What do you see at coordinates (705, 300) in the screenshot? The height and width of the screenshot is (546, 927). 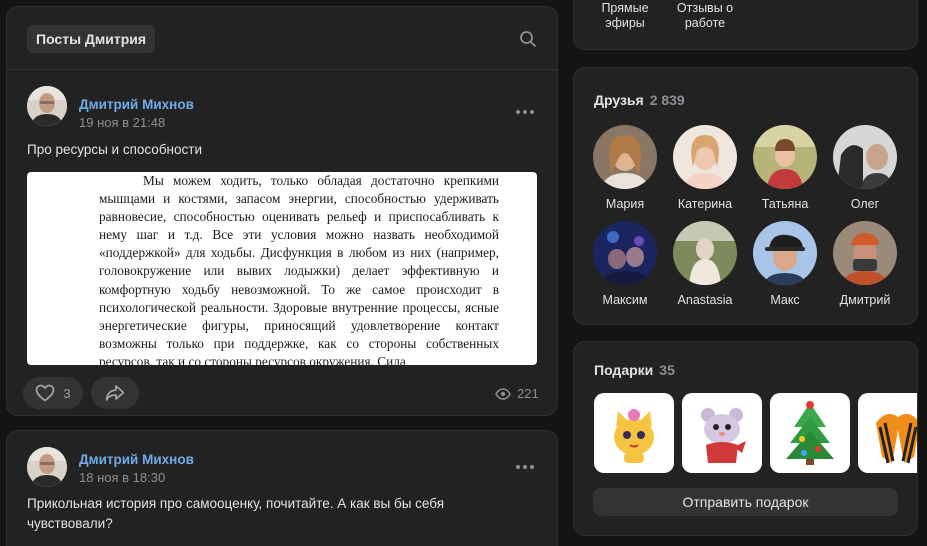 I see `friend-name: Anastasia` at bounding box center [705, 300].